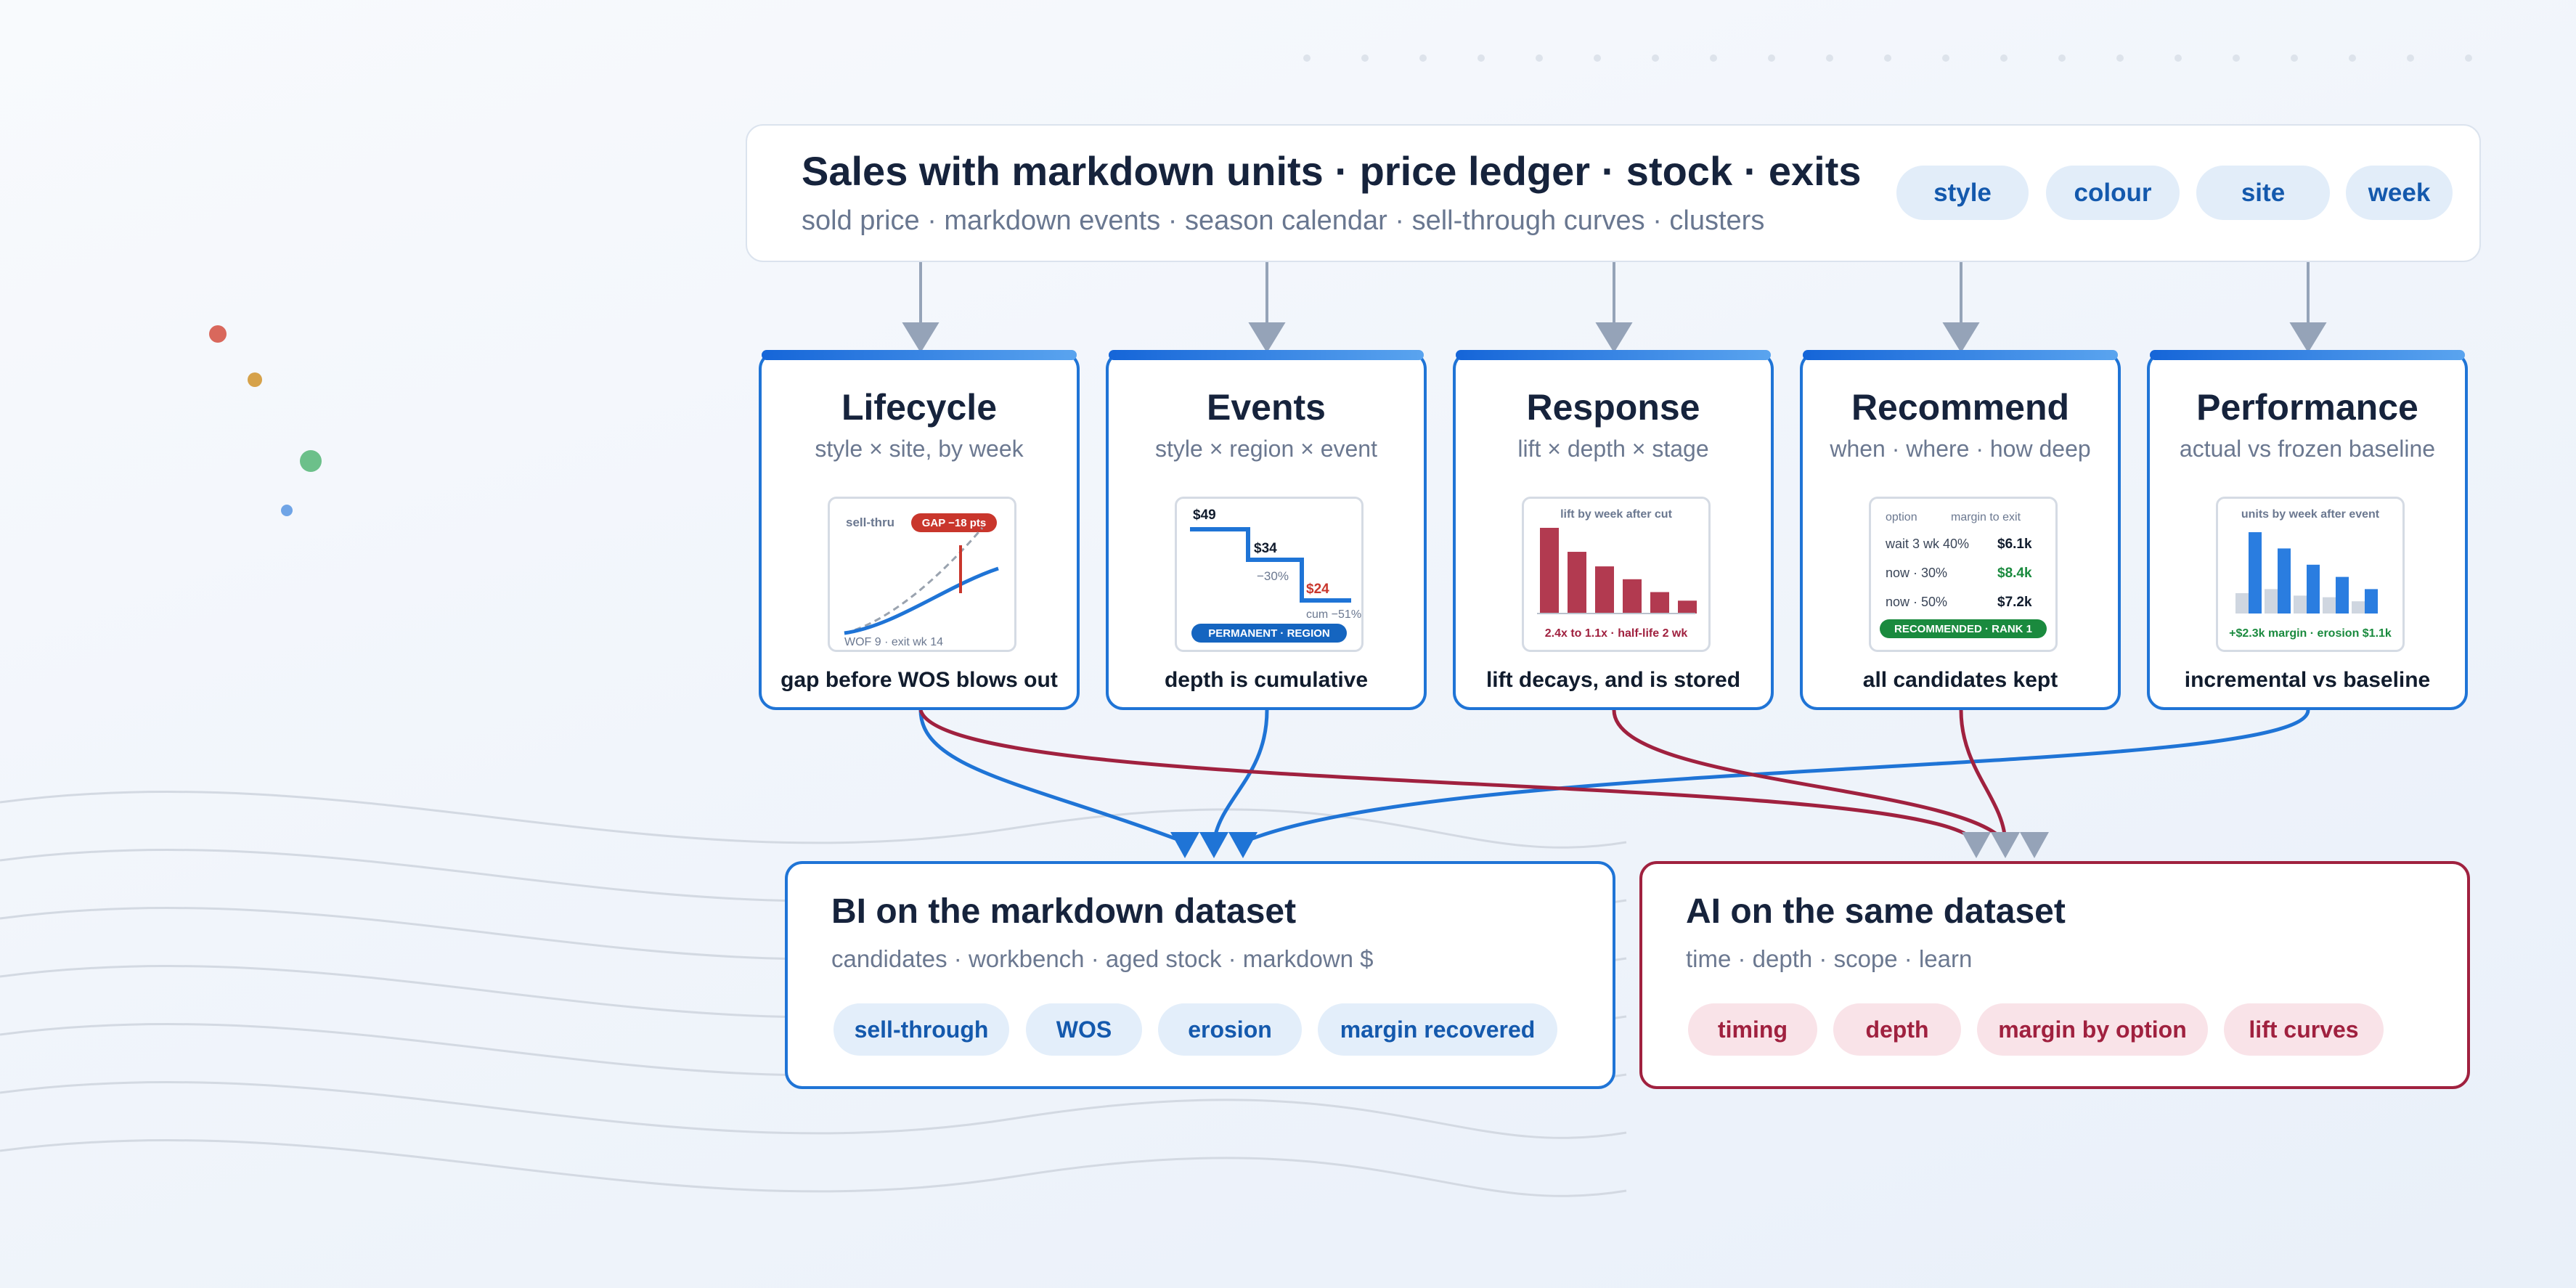 This screenshot has height=1288, width=2576. I want to click on card-title: Performance, so click(2307, 407).